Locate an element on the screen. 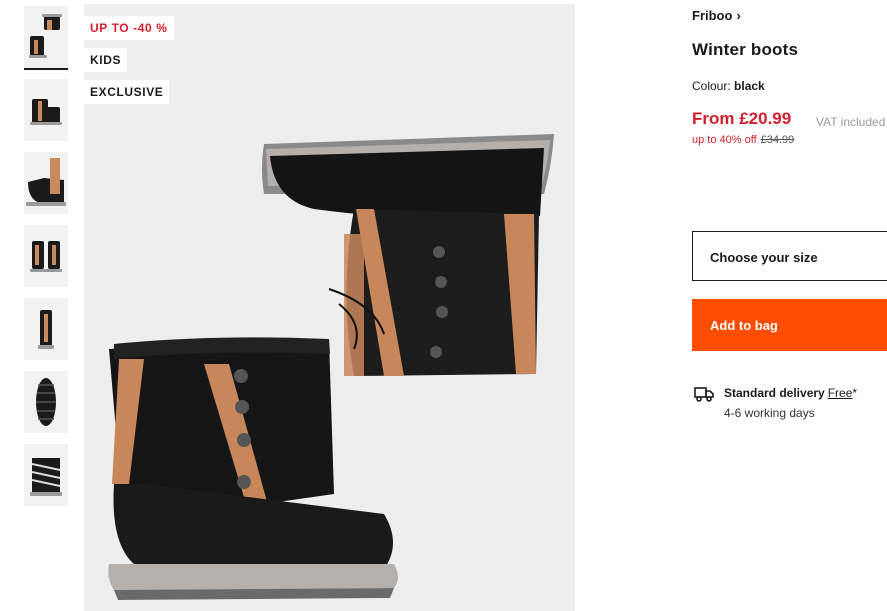 This screenshot has width=887, height=611. delivery-time: 4-6 working days is located at coordinates (769, 413).